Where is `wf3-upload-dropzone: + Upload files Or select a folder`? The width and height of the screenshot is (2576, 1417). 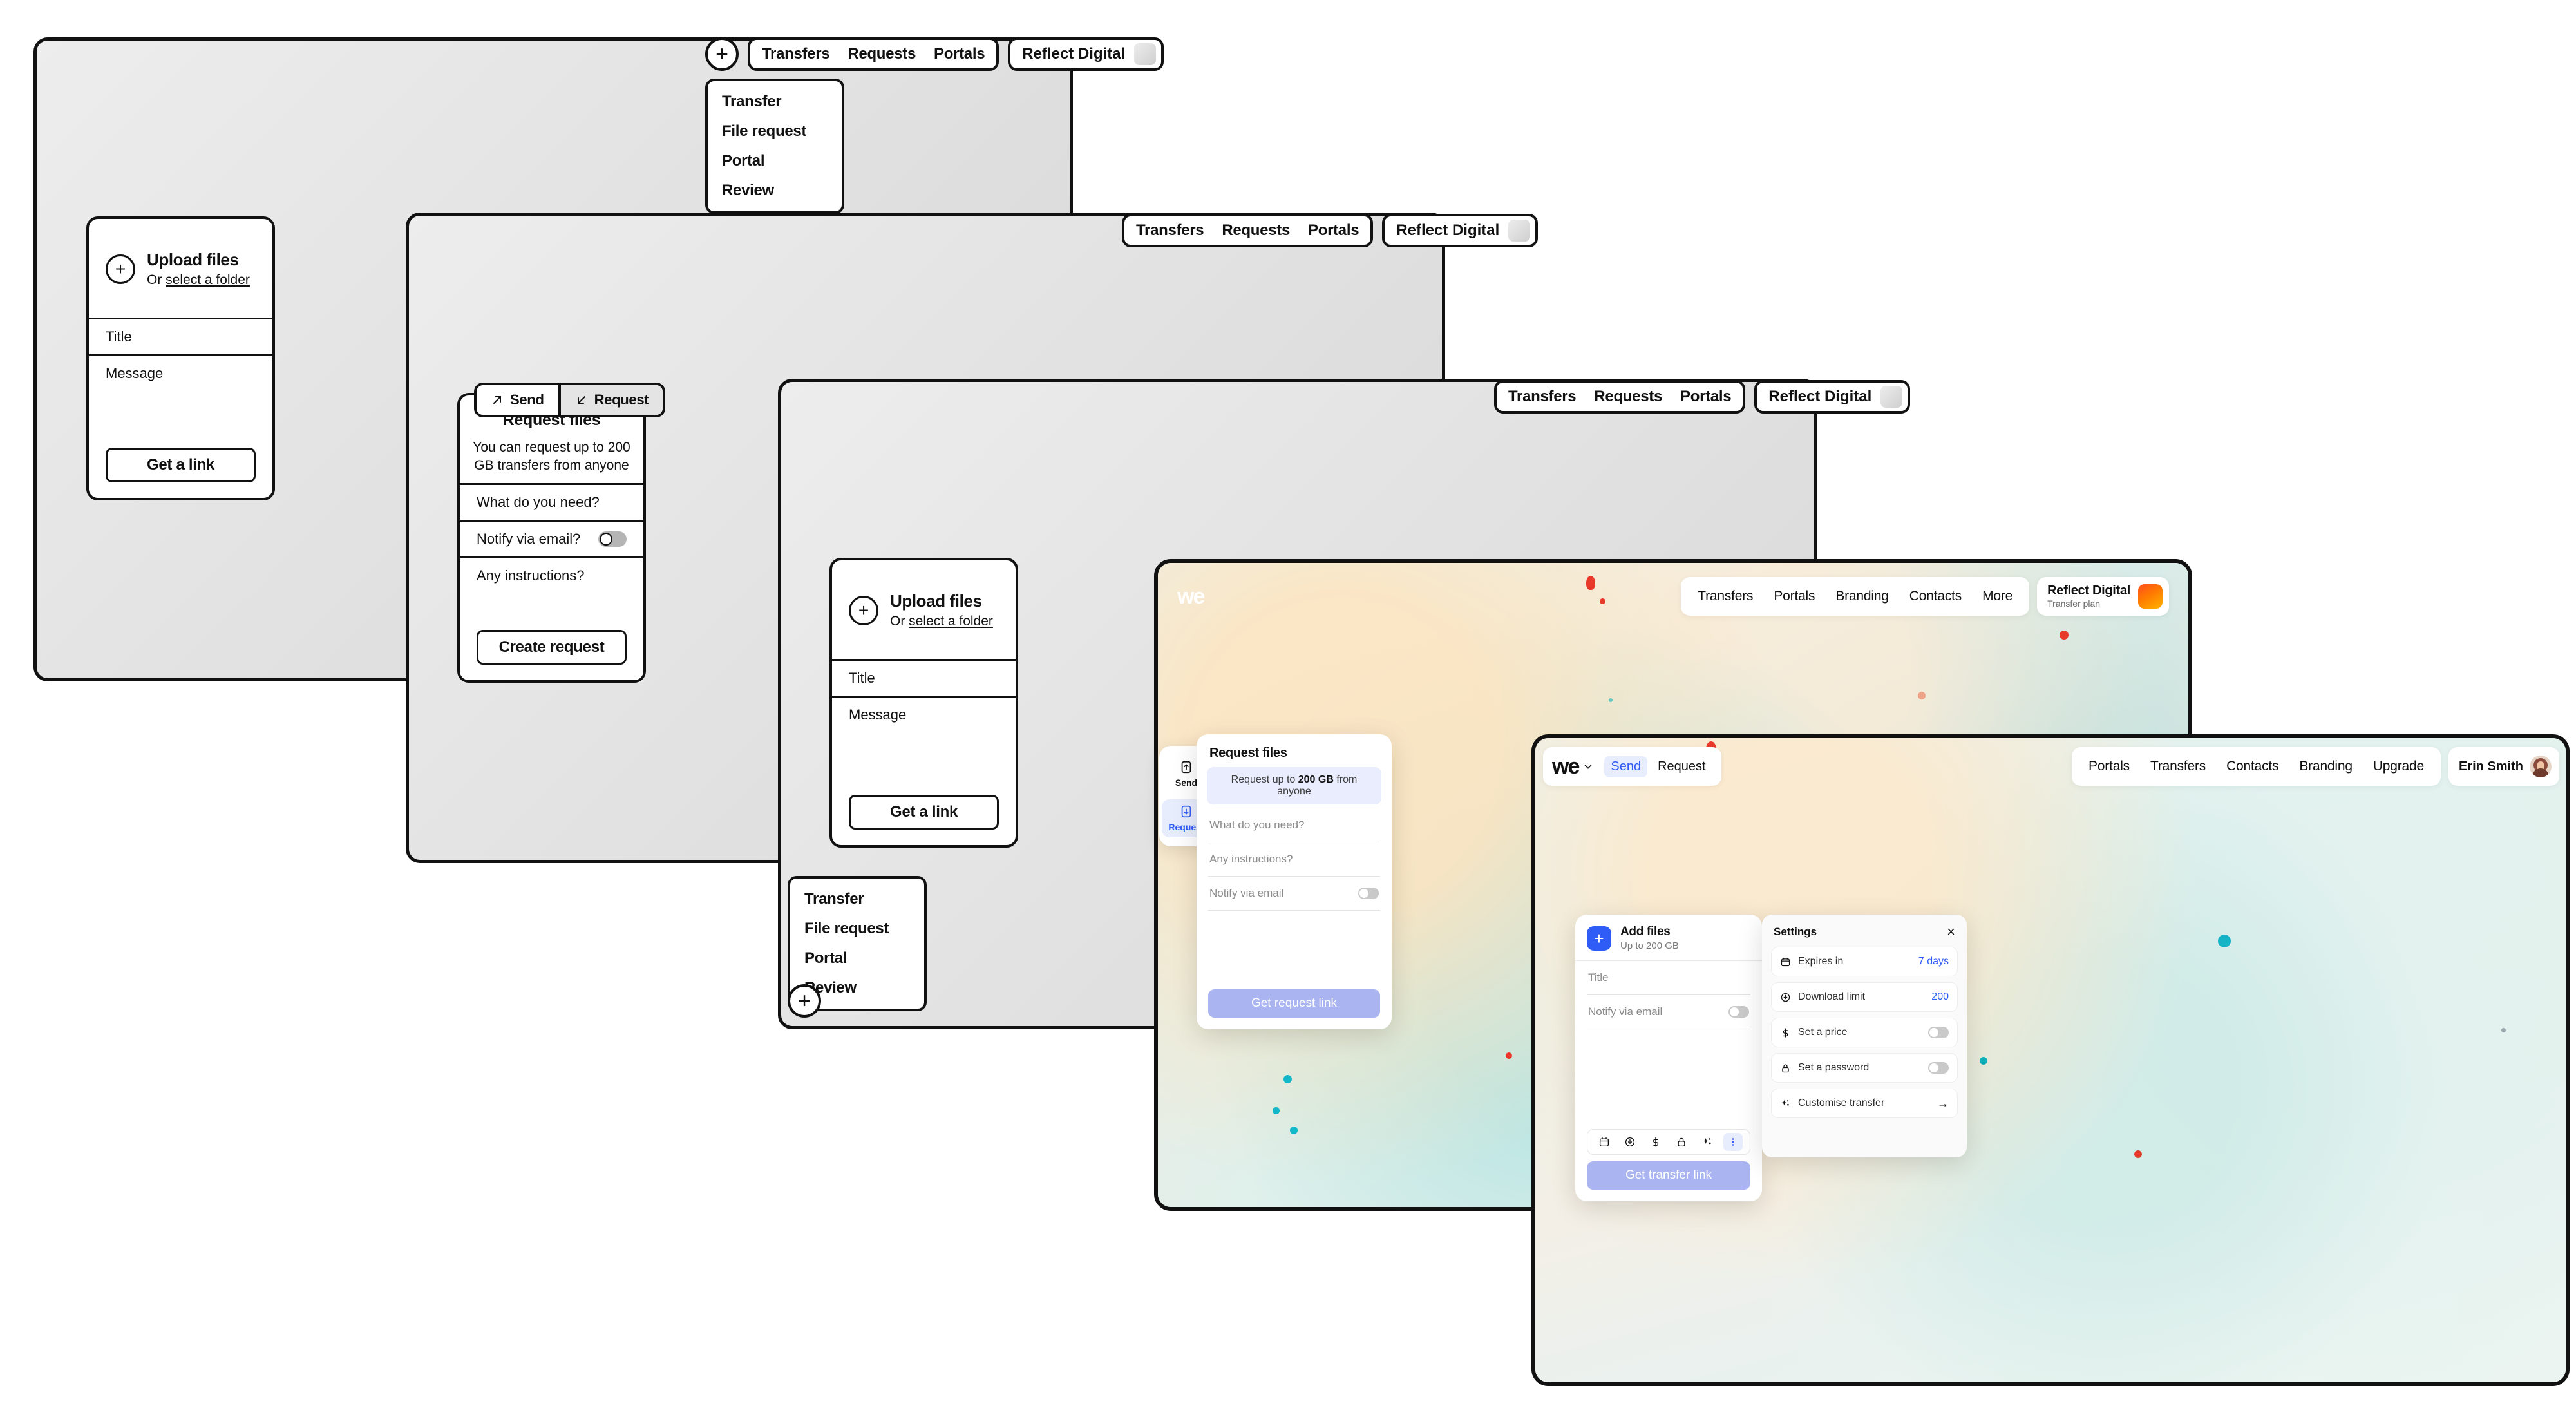
wf3-upload-dropzone: + Upload files Or select a folder is located at coordinates (924, 609).